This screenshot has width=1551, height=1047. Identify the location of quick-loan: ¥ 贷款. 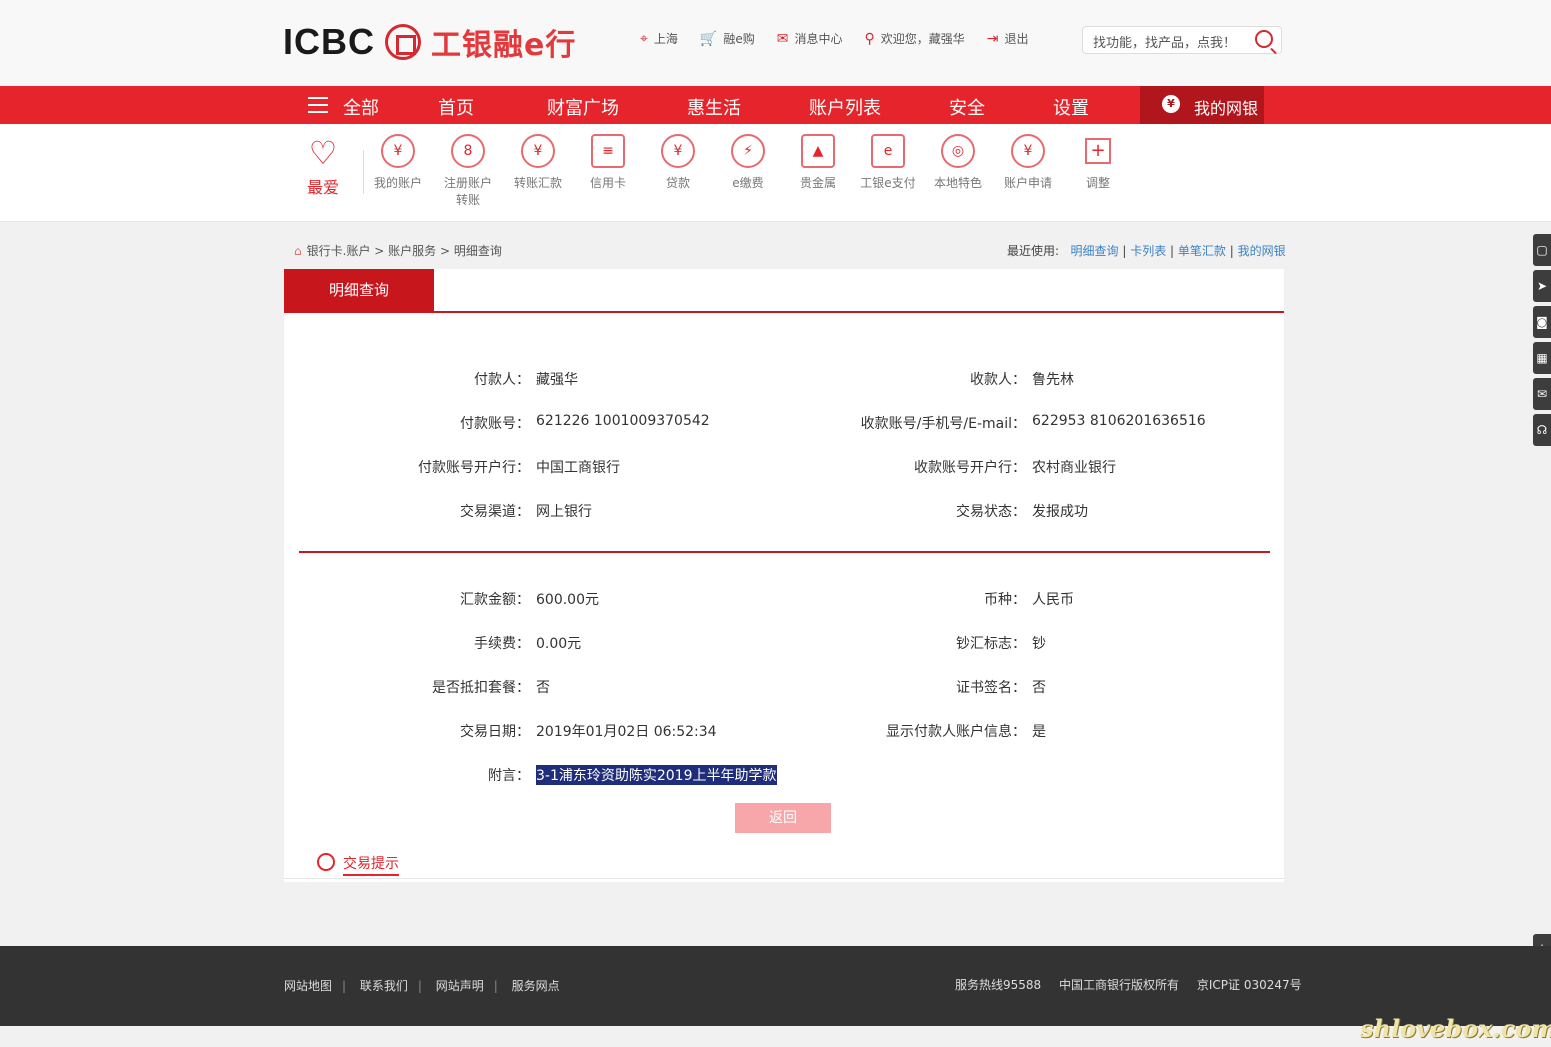
(678, 162).